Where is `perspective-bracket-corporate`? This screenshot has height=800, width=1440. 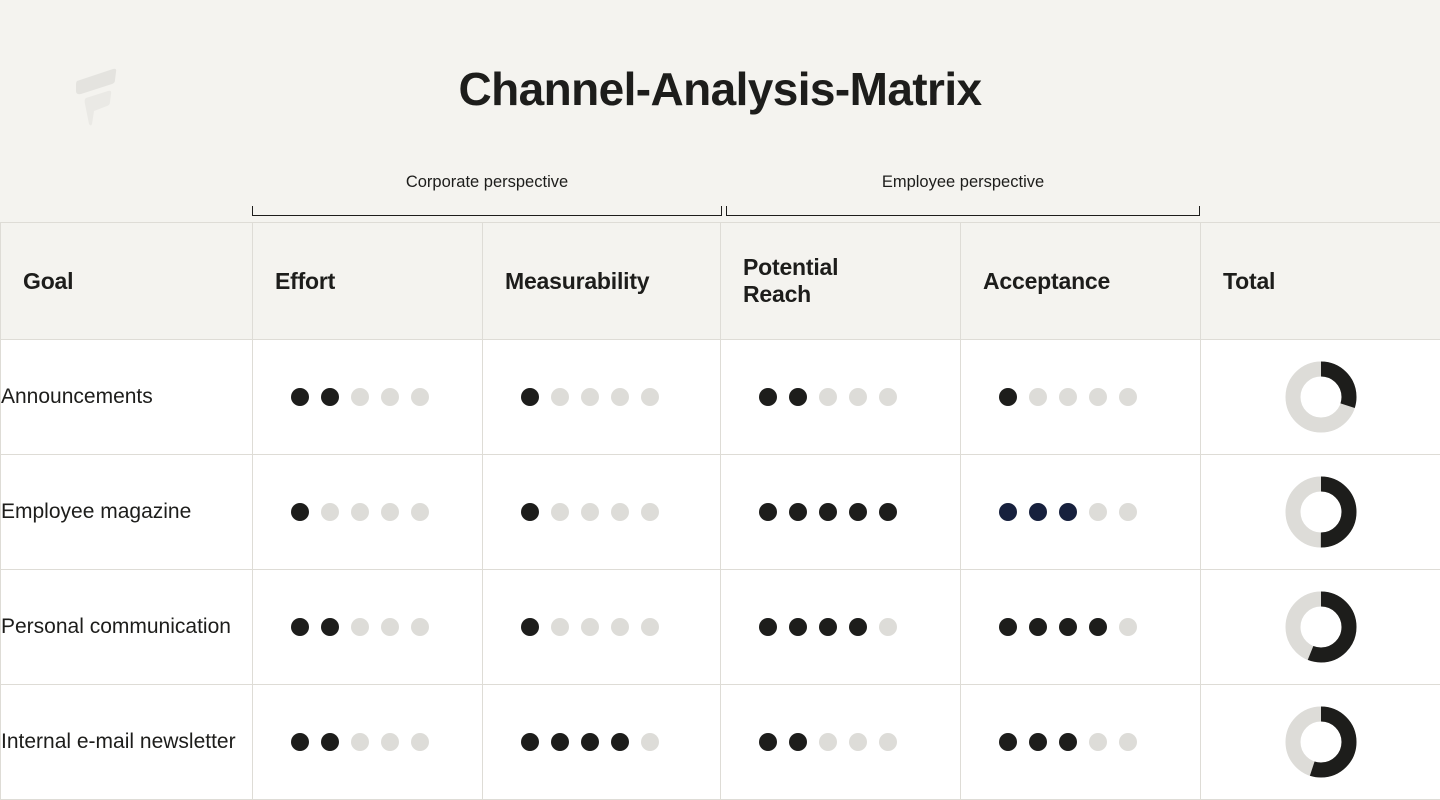
perspective-bracket-corporate is located at coordinates (487, 211).